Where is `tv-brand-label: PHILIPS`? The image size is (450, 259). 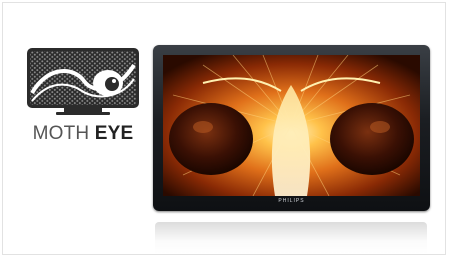 tv-brand-label: PHILIPS is located at coordinates (291, 201).